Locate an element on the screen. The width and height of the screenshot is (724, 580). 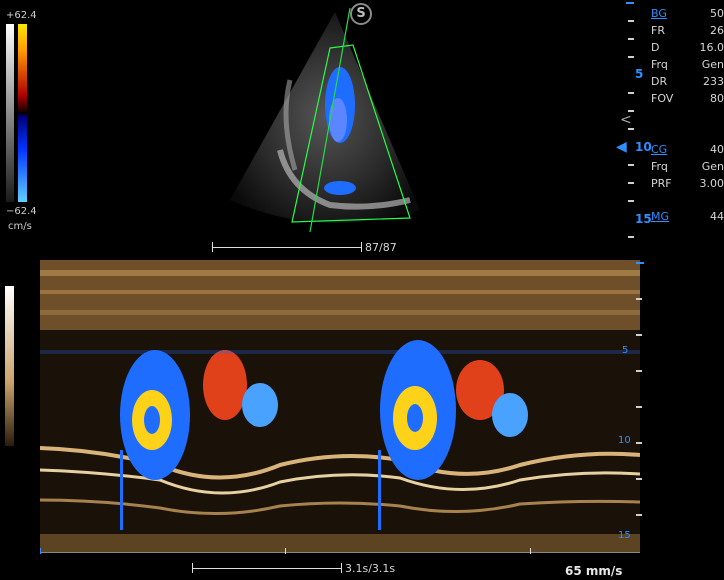
colorbar-max-label: +62.4 is located at coordinates (21, 15).